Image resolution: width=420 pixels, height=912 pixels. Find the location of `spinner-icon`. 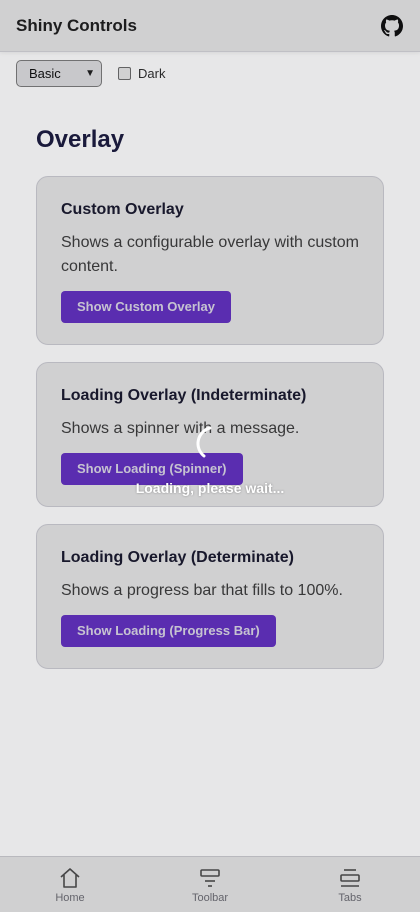

spinner-icon is located at coordinates (204, 442).